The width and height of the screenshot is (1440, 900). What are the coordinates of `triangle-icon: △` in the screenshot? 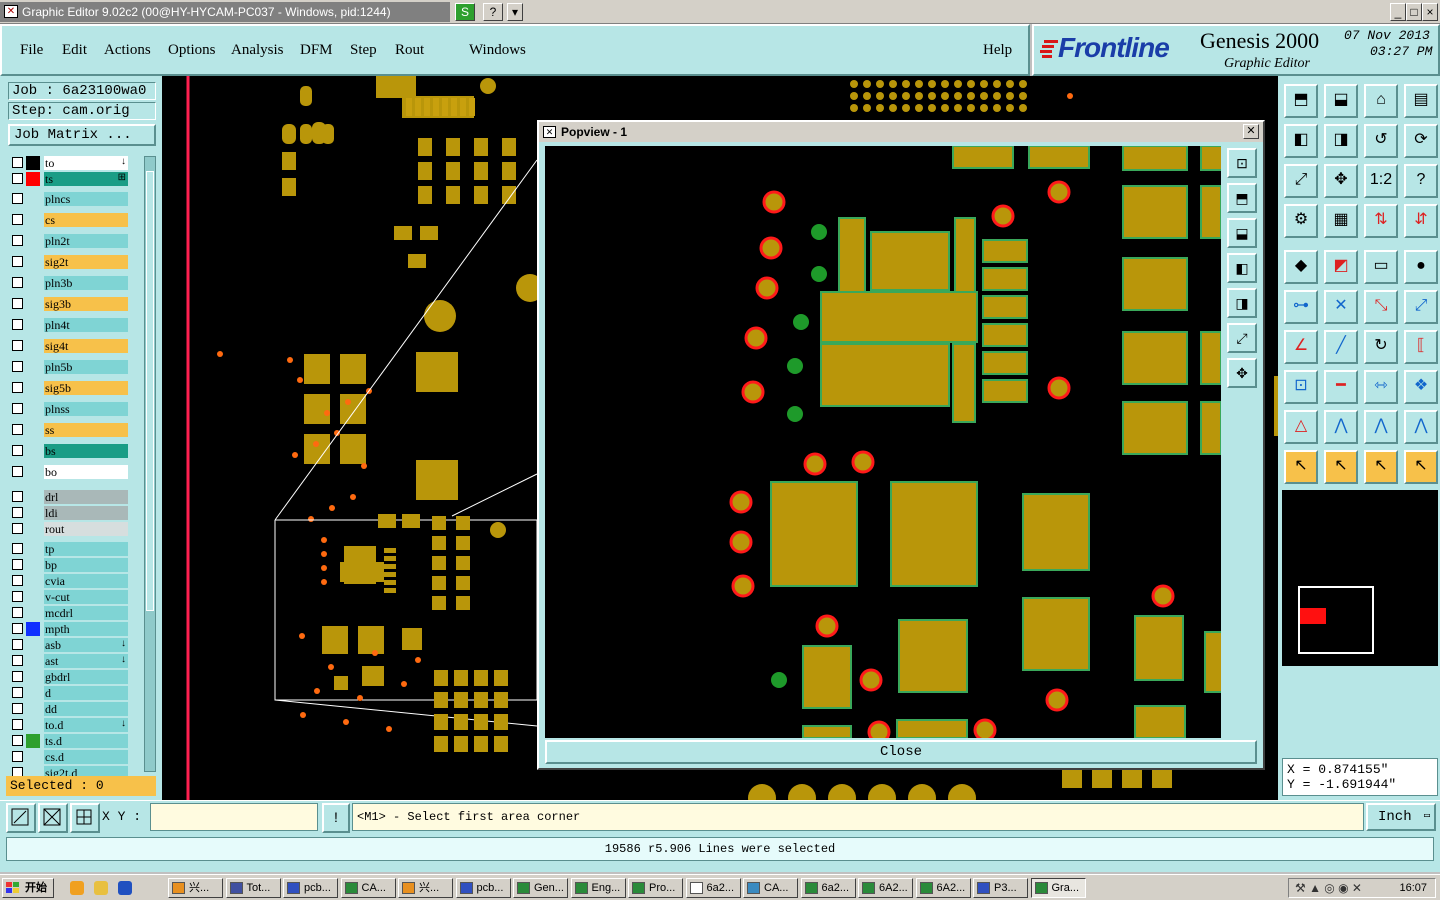 It's located at (1301, 427).